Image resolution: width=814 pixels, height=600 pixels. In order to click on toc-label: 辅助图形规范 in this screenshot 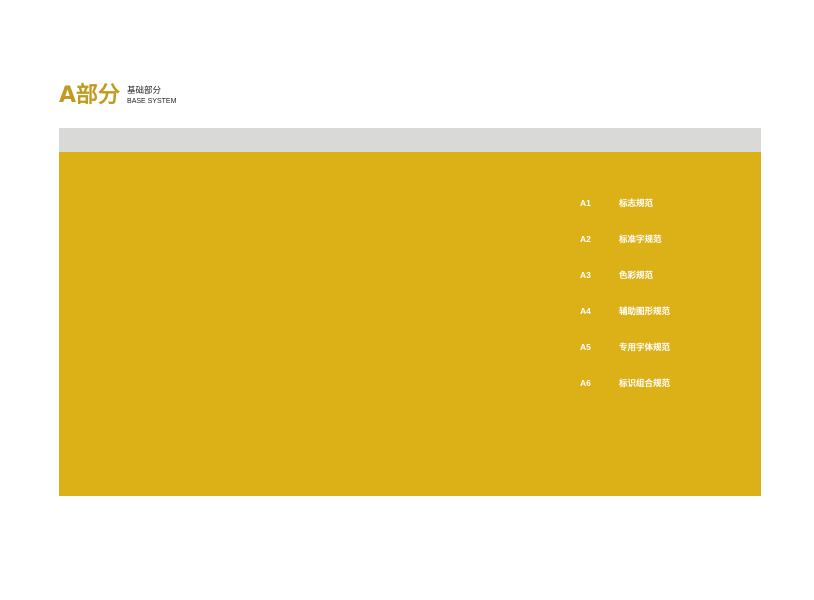, I will do `click(645, 312)`.